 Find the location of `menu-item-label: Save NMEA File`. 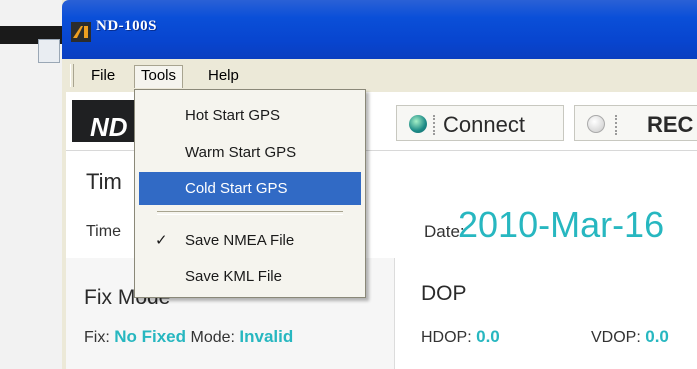

menu-item-label: Save NMEA File is located at coordinates (240, 240).